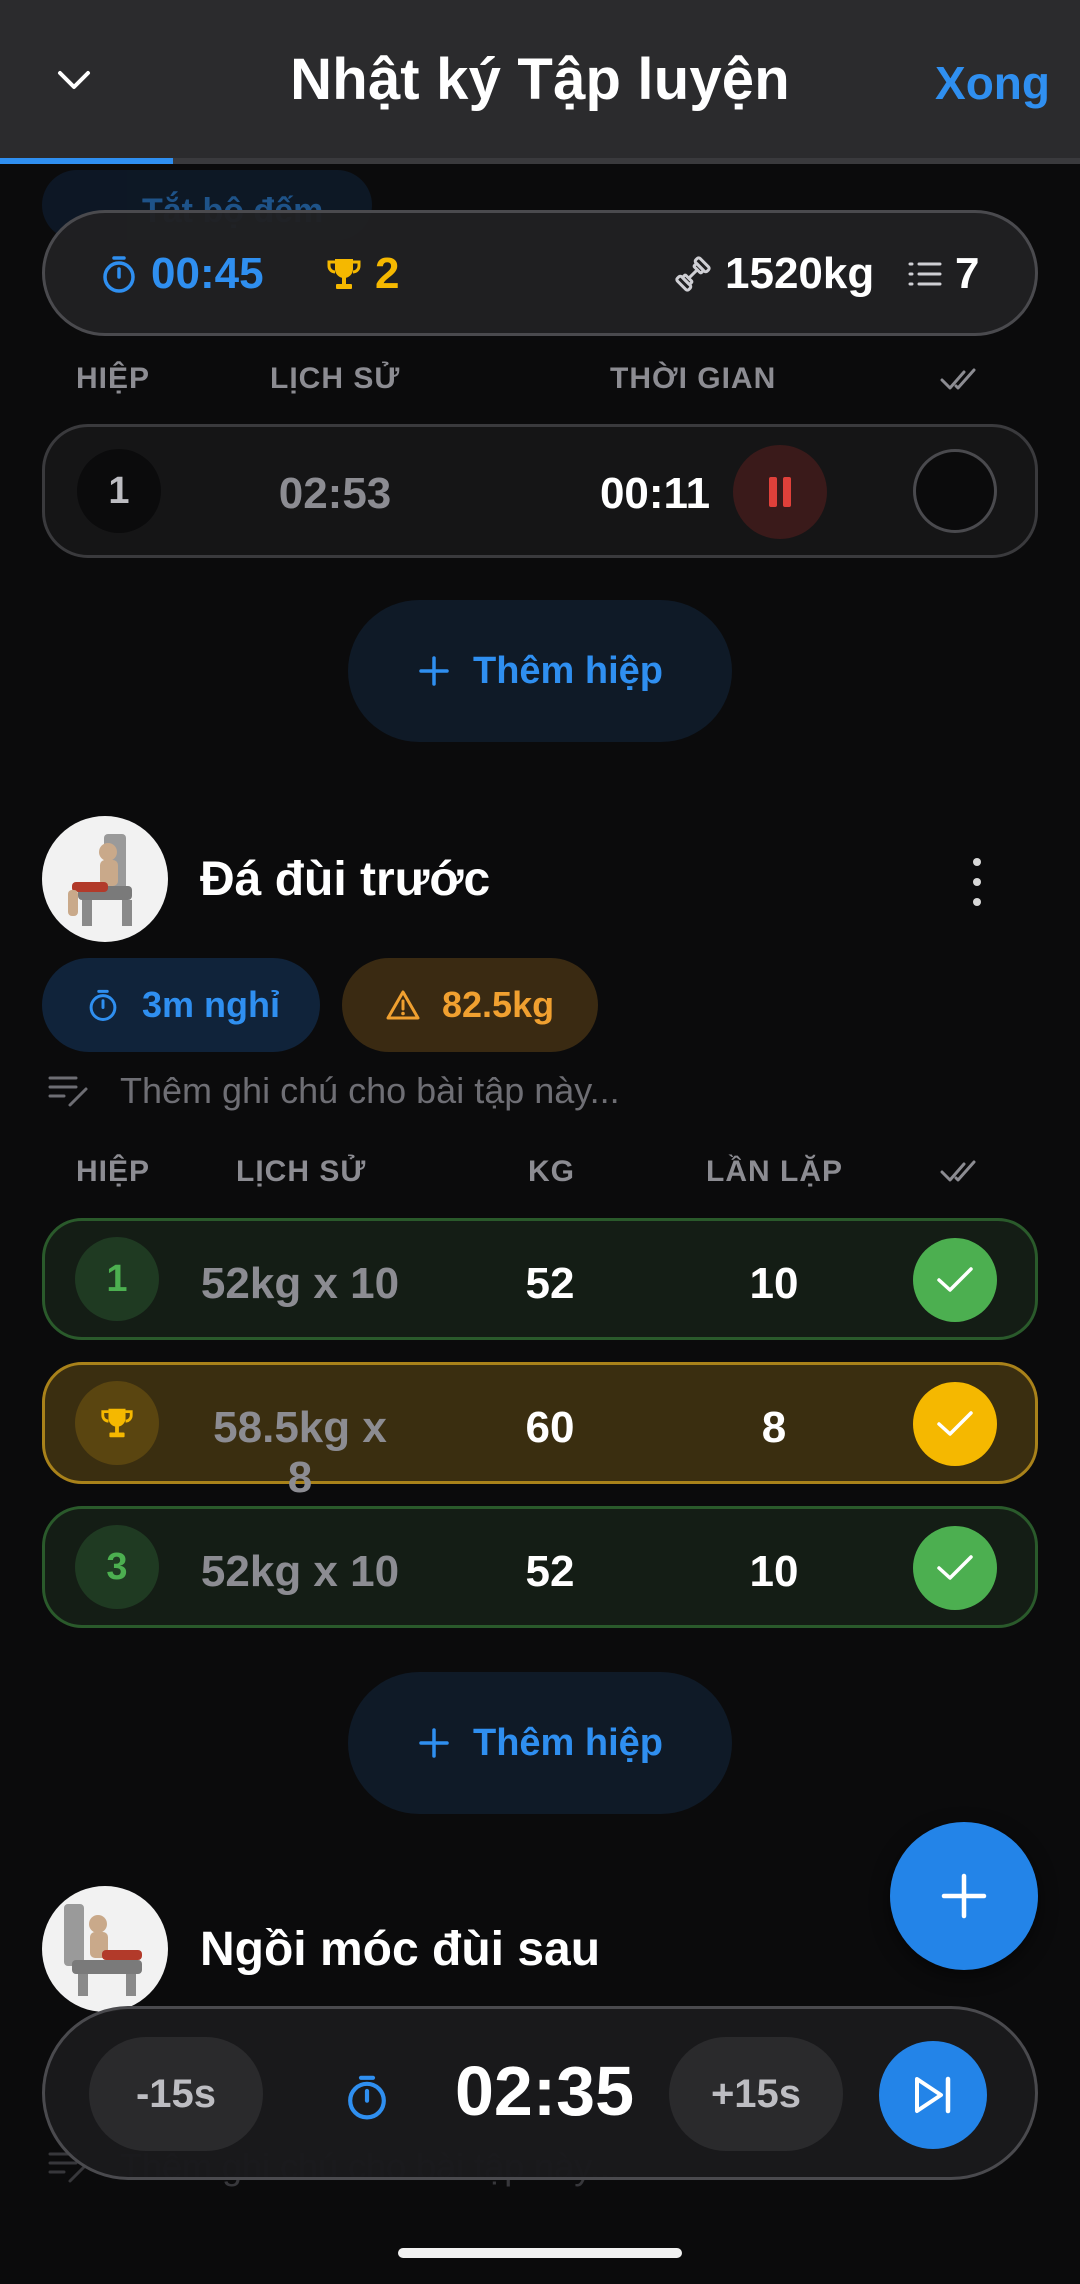  What do you see at coordinates (345, 879) in the screenshot?
I see `exercise-title: Đá đùi trước` at bounding box center [345, 879].